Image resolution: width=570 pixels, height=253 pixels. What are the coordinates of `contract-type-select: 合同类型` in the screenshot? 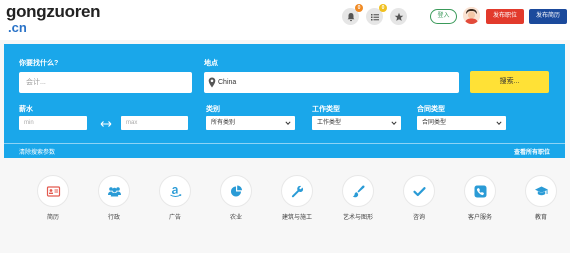 It's located at (461, 123).